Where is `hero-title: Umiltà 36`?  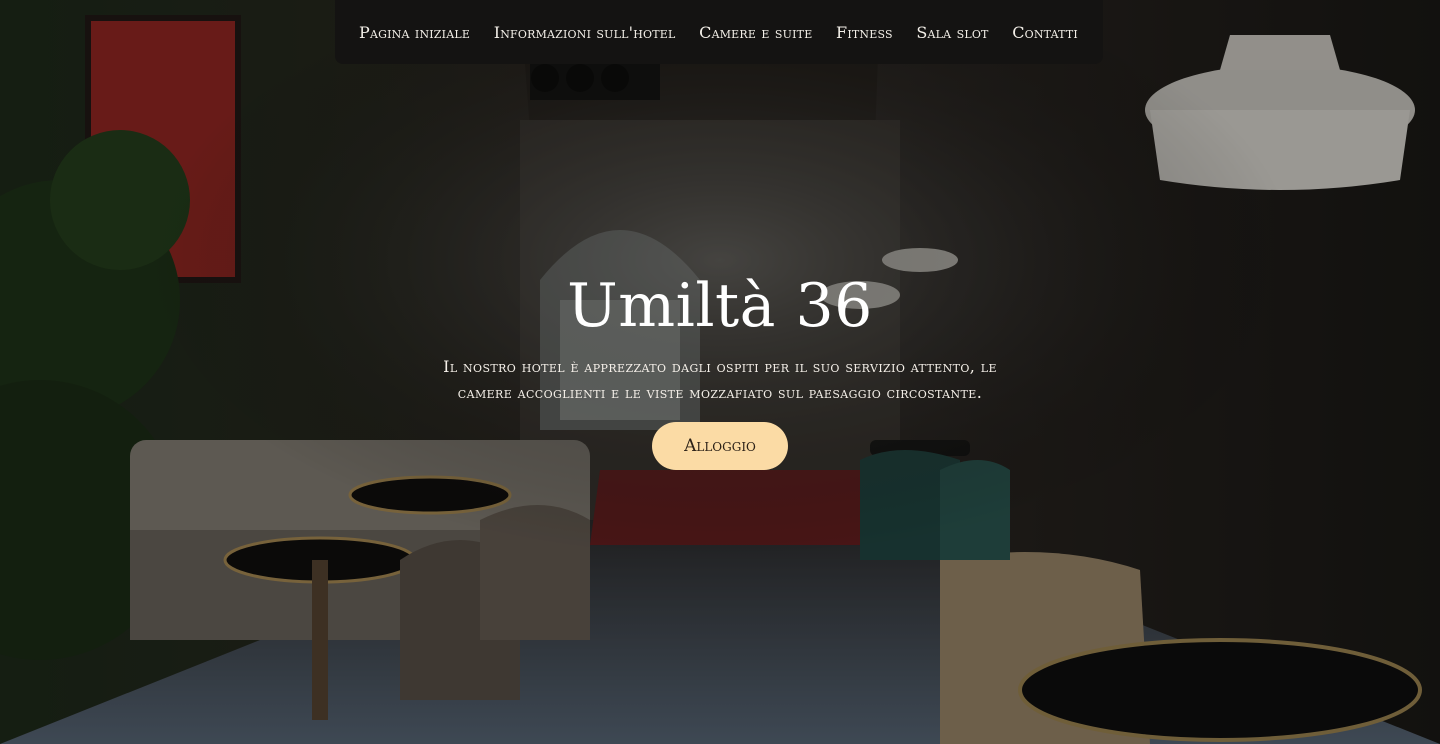
hero-title: Umiltà 36 is located at coordinates (720, 306).